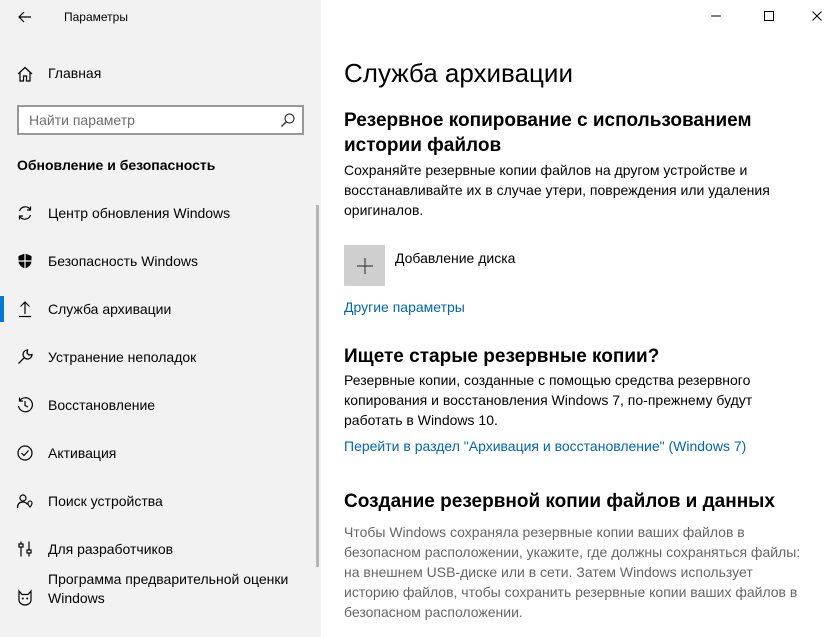 This screenshot has height=637, width=840. I want to click on person-pin-icon, so click(24, 501).